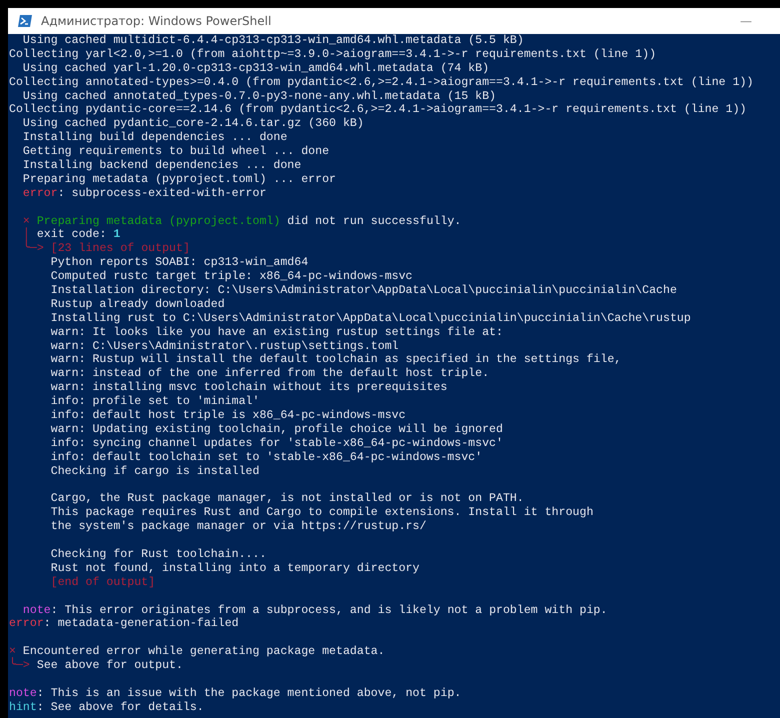 This screenshot has height=718, width=780. Describe the element at coordinates (231, 277) in the screenshot. I see `console-line: Computed rustc target triple: x86_64-pc-windows-msvc` at that location.